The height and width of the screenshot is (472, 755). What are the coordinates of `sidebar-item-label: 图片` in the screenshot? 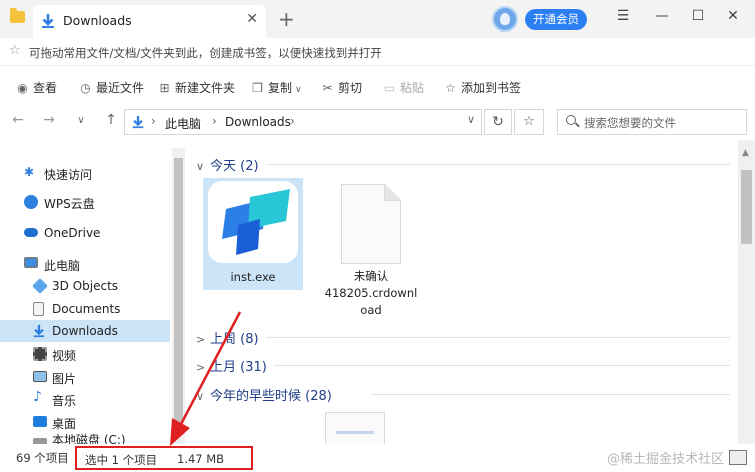 It's located at (64, 379).